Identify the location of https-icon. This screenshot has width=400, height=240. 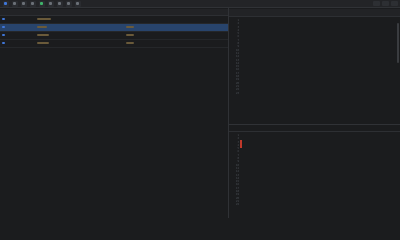
(41, 3).